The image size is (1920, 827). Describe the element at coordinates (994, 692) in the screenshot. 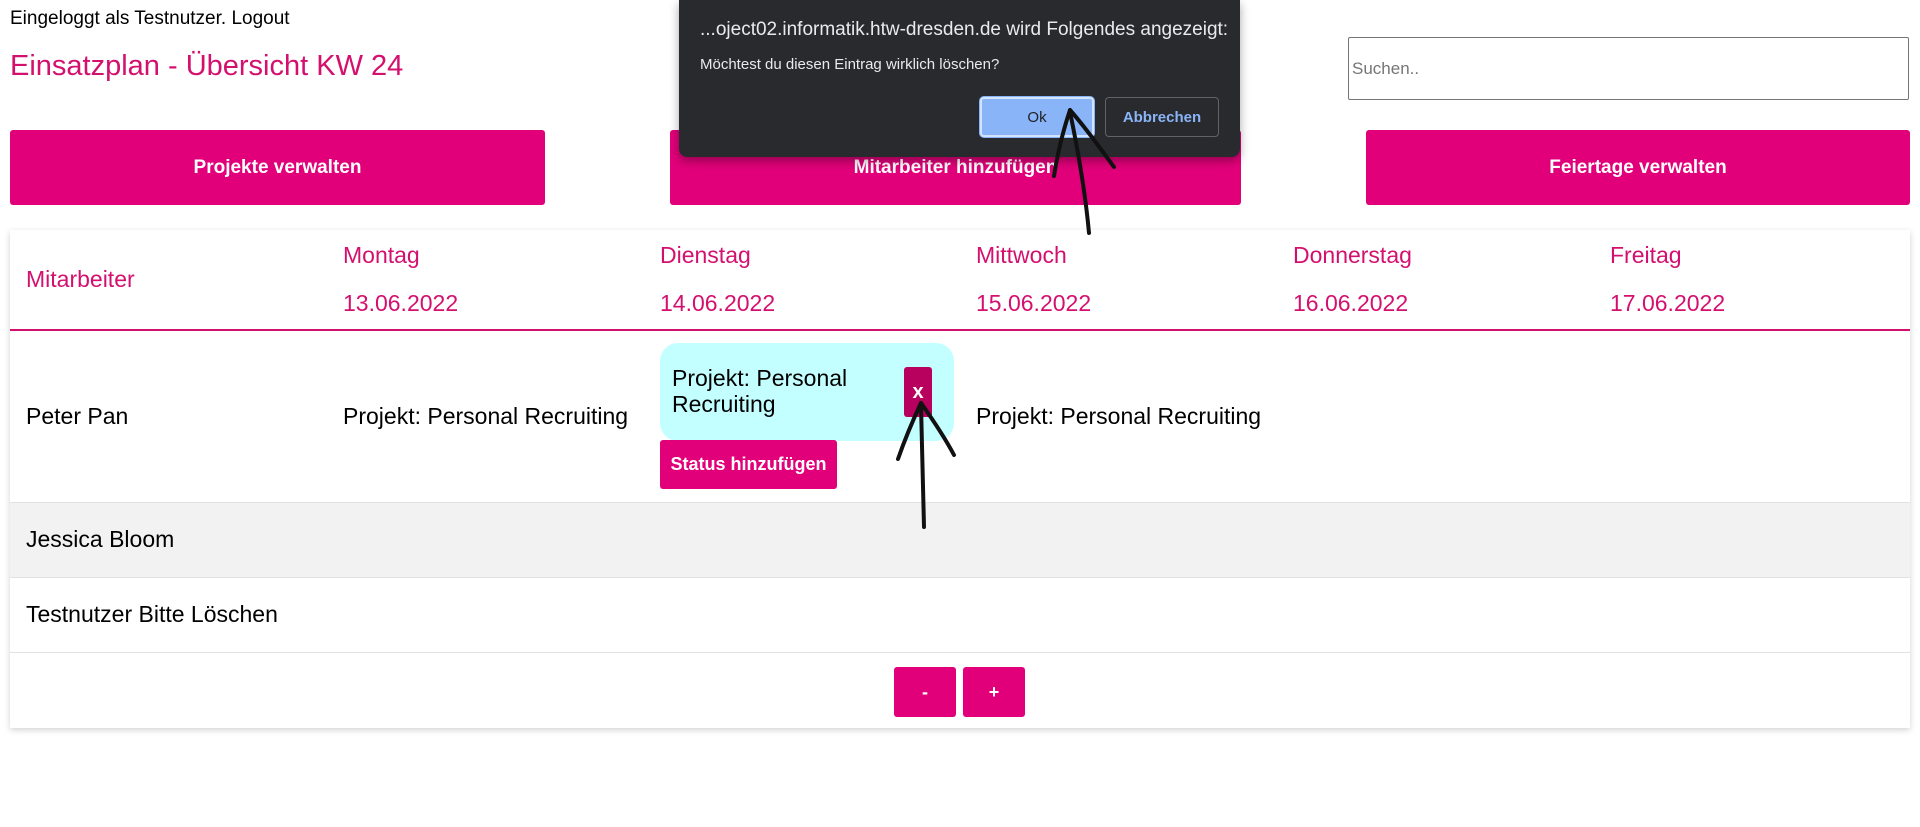

I see `next-week-button: +` at that location.